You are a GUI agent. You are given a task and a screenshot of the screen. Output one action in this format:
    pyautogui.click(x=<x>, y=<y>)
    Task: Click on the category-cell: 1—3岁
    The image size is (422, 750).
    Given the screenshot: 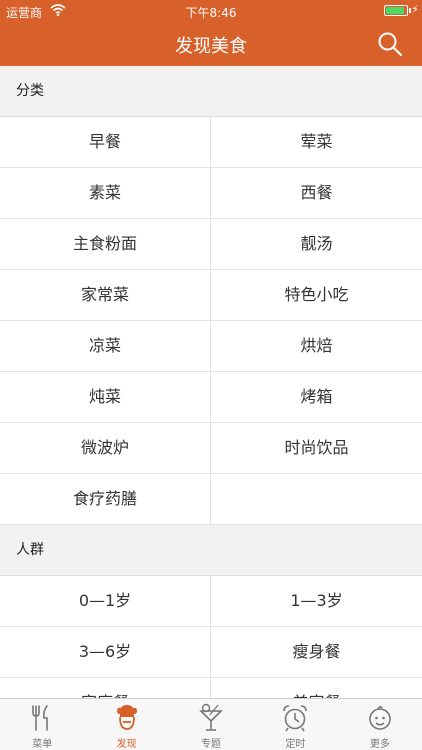 What is the action you would take?
    pyautogui.click(x=316, y=601)
    